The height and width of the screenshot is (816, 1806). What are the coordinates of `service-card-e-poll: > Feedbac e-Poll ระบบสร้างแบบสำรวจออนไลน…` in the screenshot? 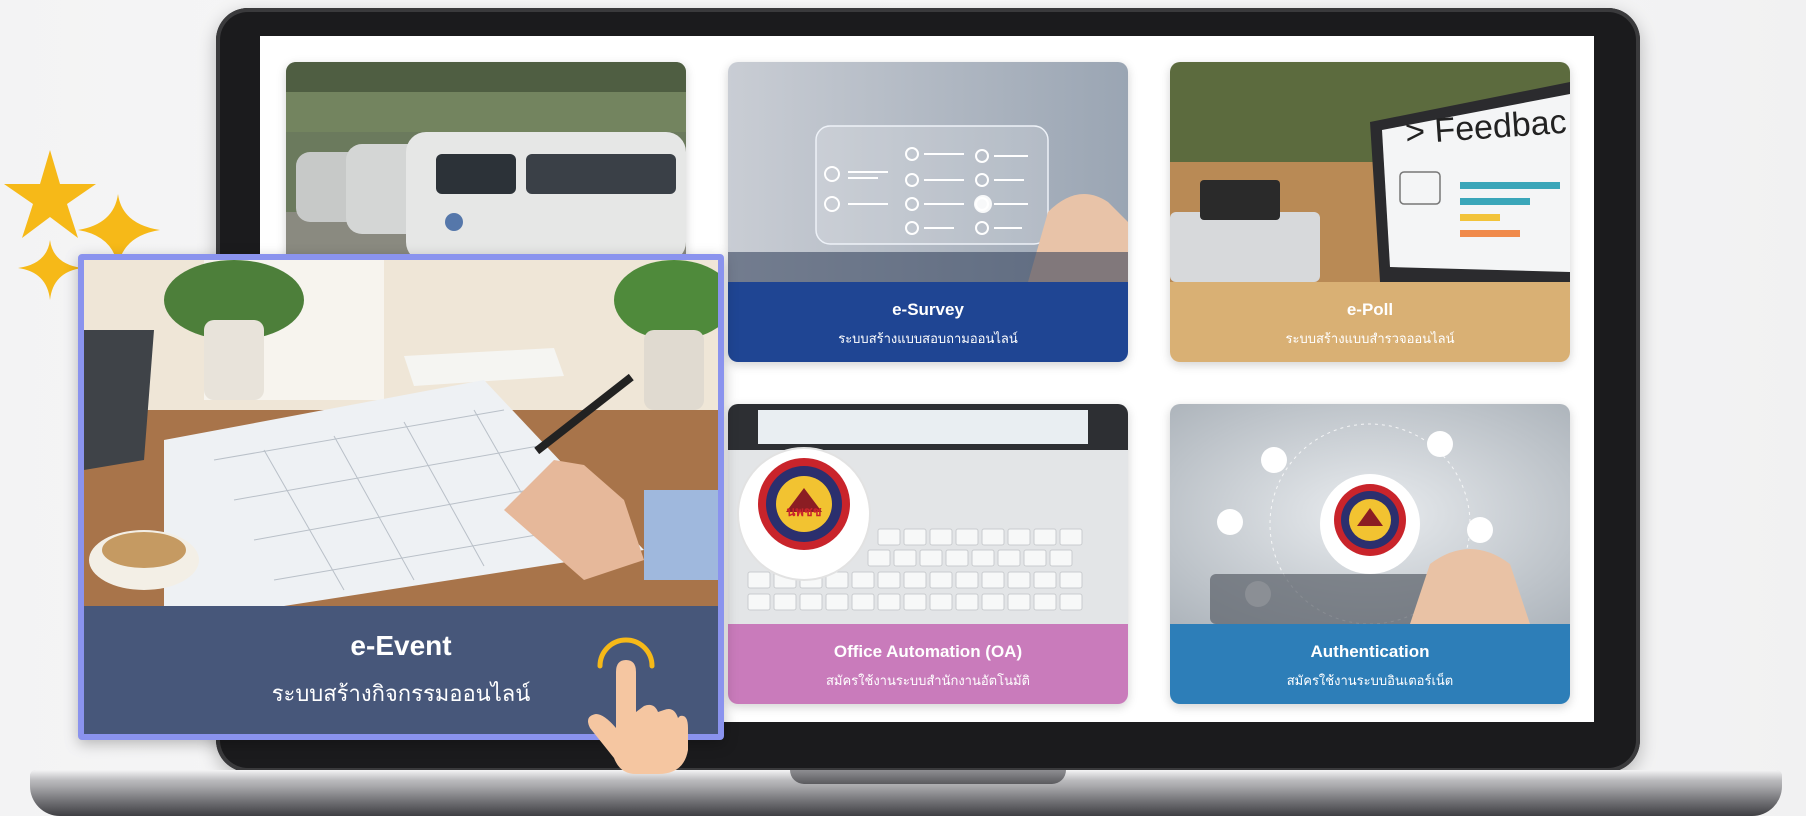 It's located at (1370, 212).